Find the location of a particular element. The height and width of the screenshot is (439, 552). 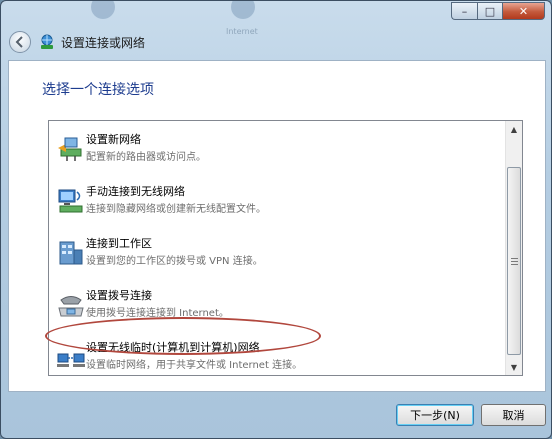

dialup-phone-icon is located at coordinates (71, 306).